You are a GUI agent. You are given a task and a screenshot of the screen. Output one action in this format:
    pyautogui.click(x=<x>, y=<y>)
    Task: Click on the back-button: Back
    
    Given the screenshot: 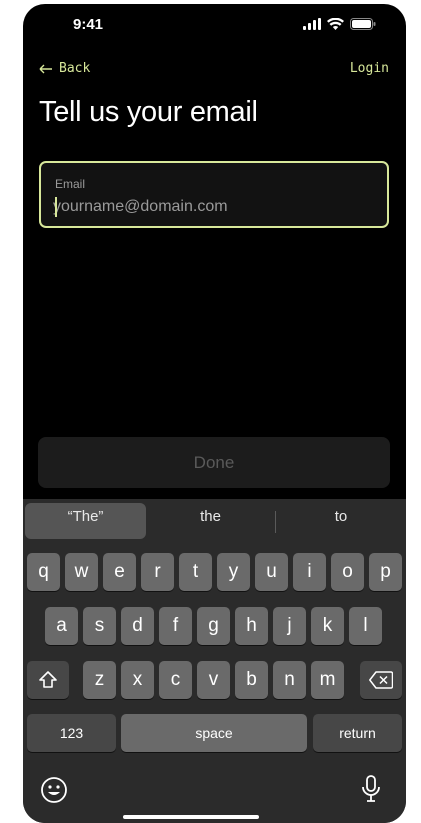 What is the action you would take?
    pyautogui.click(x=64, y=68)
    